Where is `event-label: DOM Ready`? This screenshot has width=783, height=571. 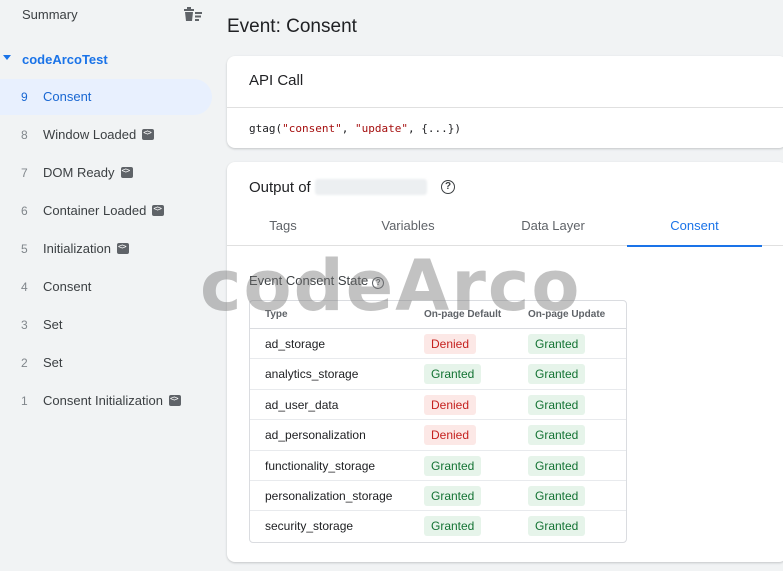 event-label: DOM Ready is located at coordinates (88, 172).